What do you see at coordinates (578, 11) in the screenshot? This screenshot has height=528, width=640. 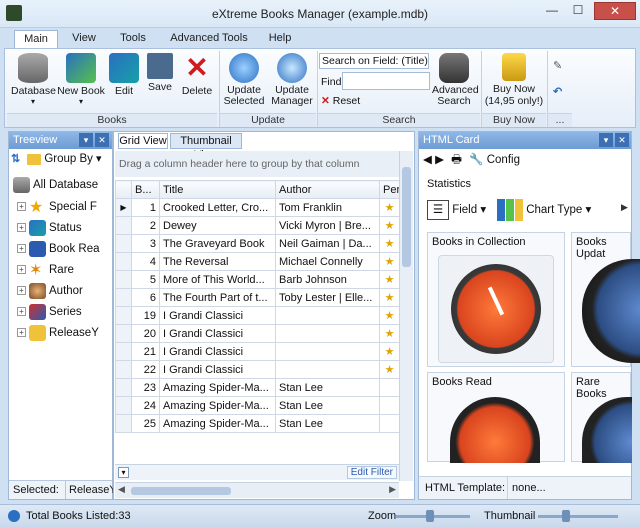 I see `maximize-button: ☐` at bounding box center [578, 11].